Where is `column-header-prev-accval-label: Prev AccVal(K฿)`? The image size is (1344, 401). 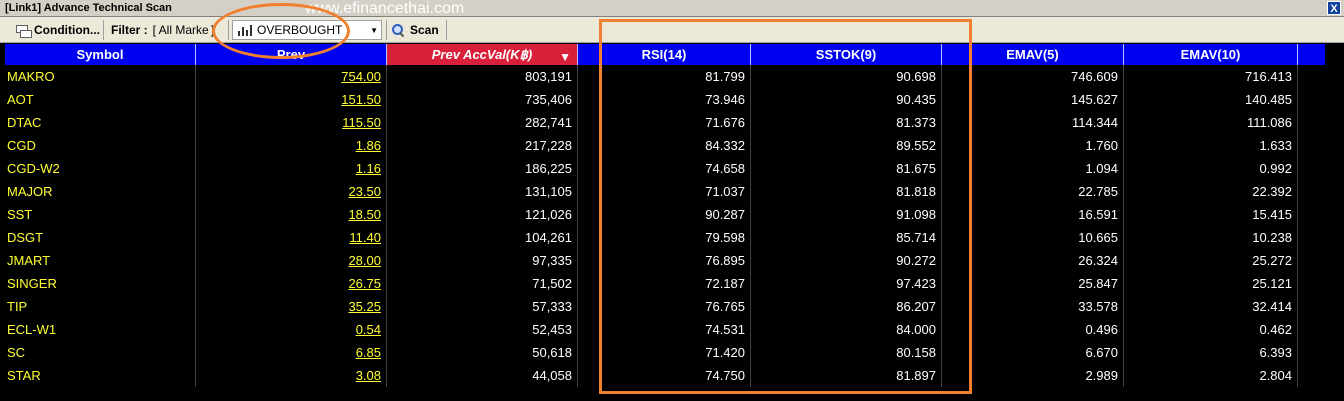
column-header-prev-accval-label: Prev AccVal(K฿) is located at coordinates (482, 54).